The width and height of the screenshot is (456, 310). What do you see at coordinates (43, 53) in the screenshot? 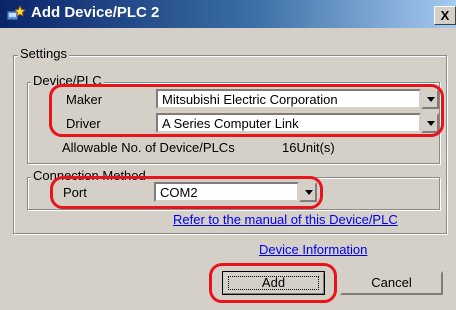
I see `settings-group-label: Settings` at bounding box center [43, 53].